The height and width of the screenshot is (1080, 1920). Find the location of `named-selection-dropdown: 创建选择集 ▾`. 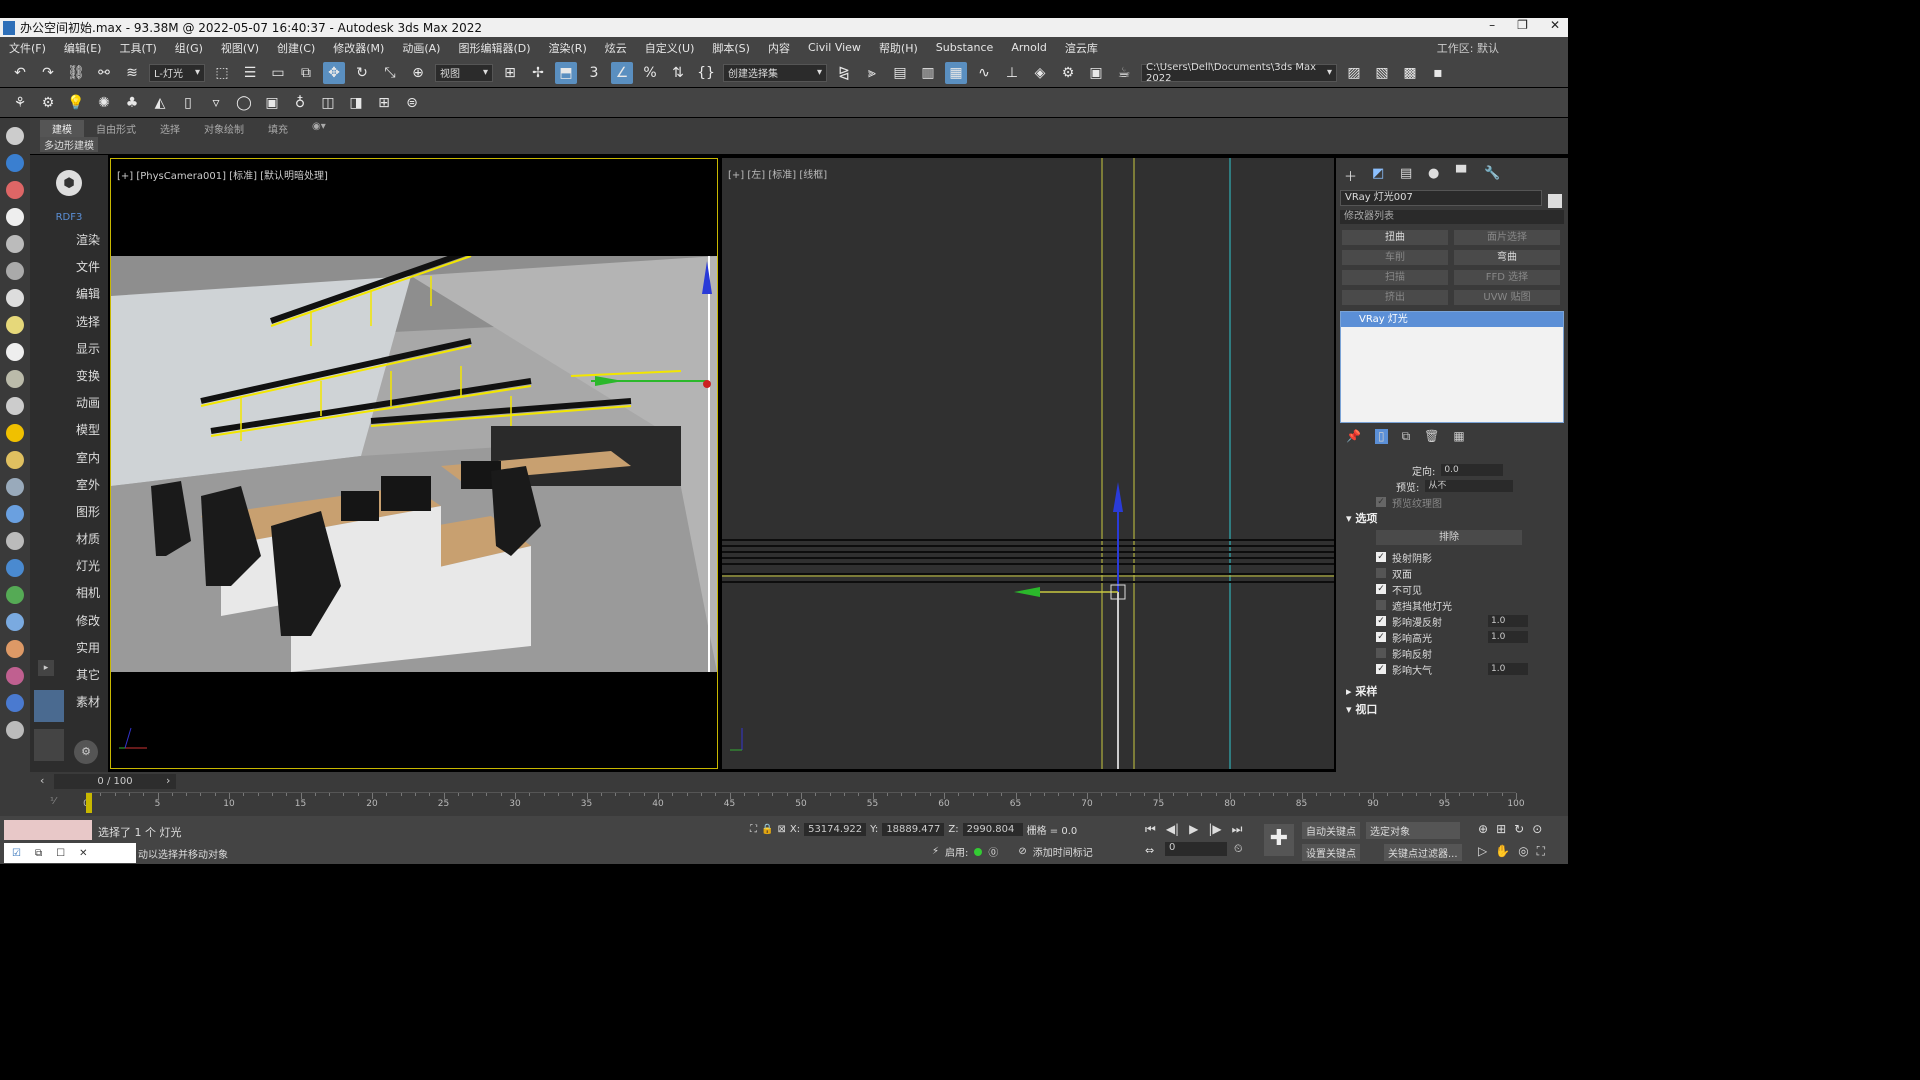

named-selection-dropdown: 创建选择集 ▾ is located at coordinates (775, 72).